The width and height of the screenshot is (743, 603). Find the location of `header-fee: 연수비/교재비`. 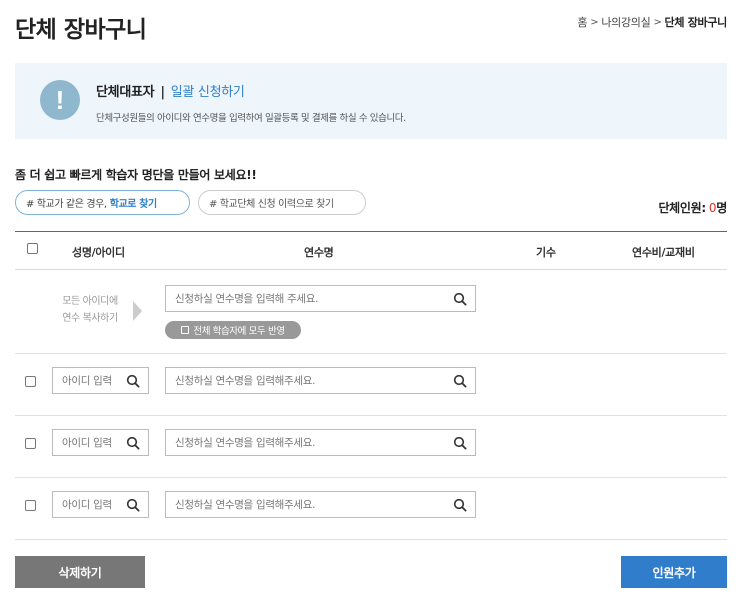

header-fee: 연수비/교재비 is located at coordinates (663, 252).